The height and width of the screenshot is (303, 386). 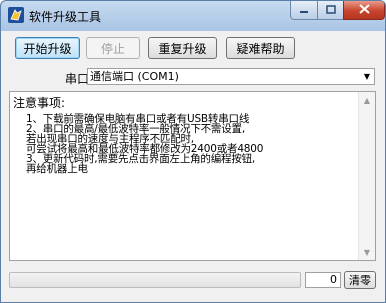 I want to click on upgrade-progress-bar, so click(x=155, y=280).